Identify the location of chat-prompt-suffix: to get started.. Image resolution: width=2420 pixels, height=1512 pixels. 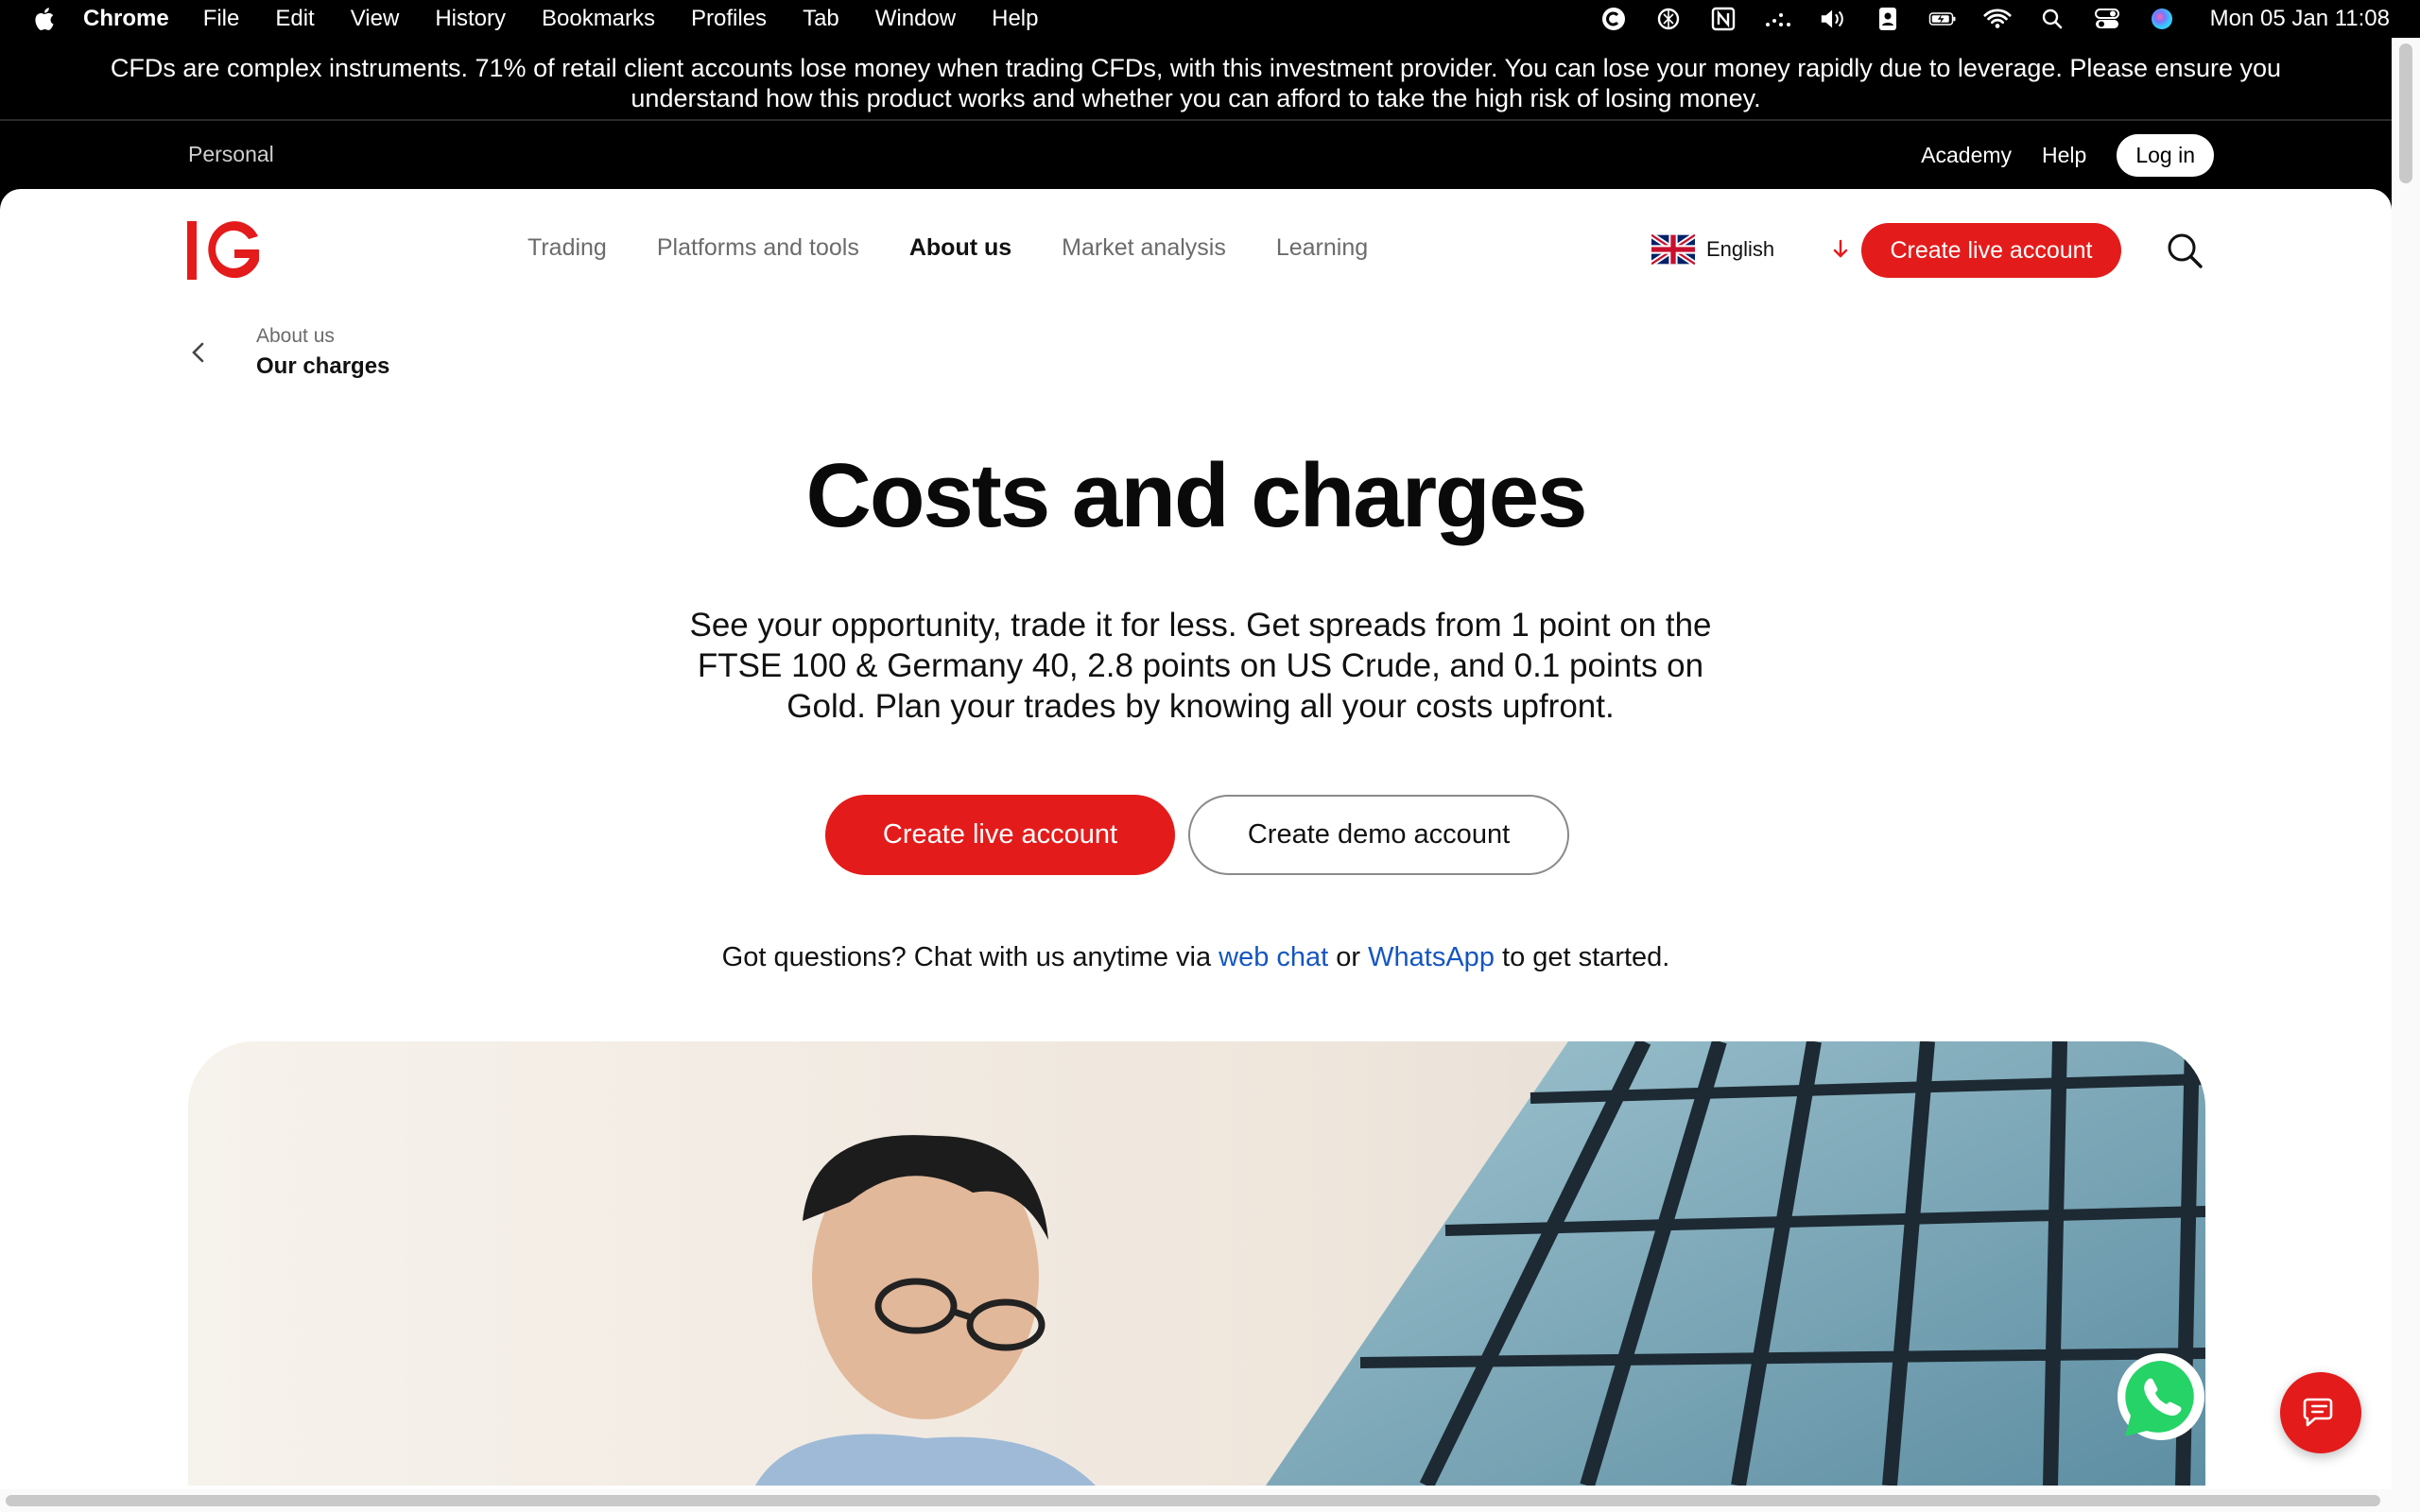
(1586, 957).